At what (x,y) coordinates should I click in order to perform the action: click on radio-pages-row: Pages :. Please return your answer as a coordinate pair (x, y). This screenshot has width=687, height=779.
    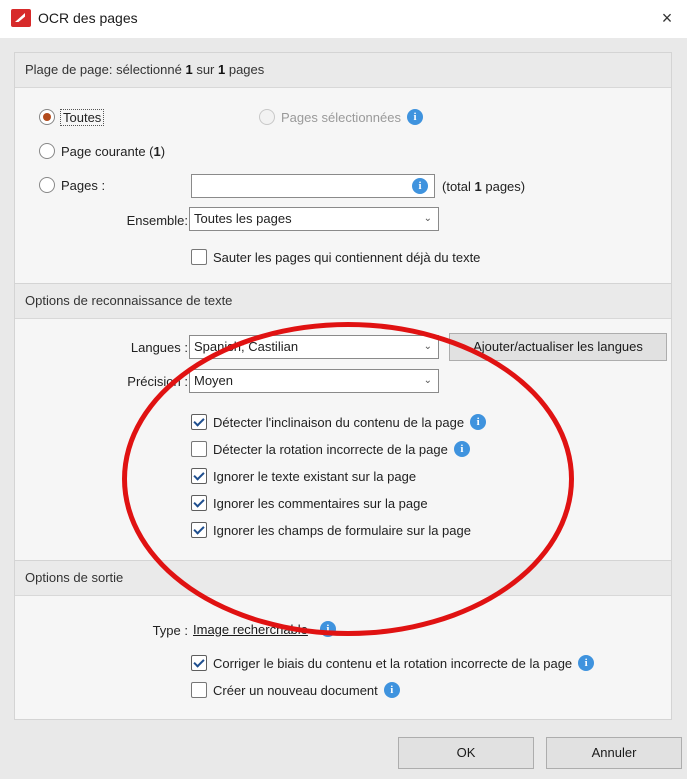
    Looking at the image, I should click on (72, 185).